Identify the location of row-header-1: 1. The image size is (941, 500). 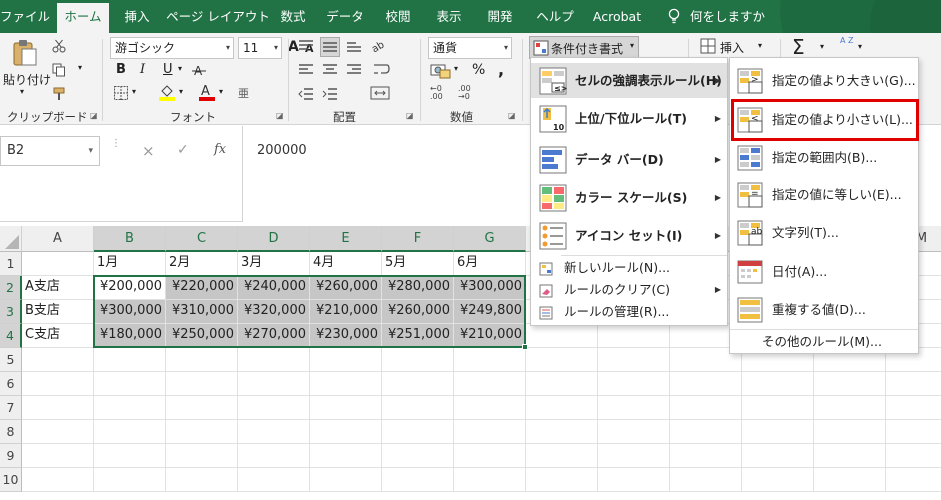
(11, 264).